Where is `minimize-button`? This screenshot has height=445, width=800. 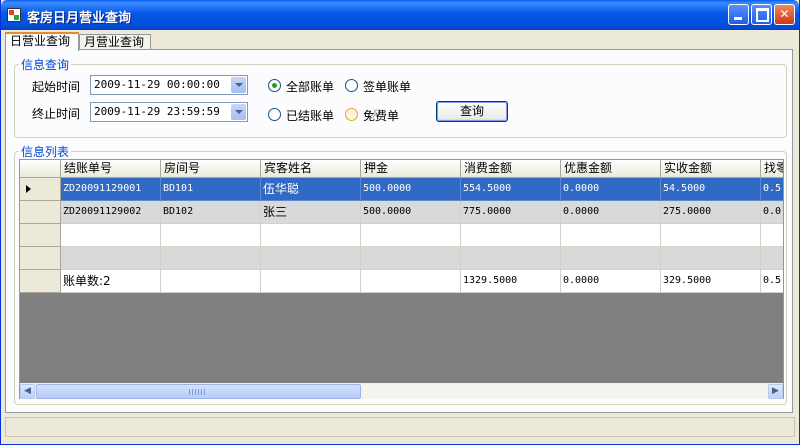
minimize-button is located at coordinates (738, 14).